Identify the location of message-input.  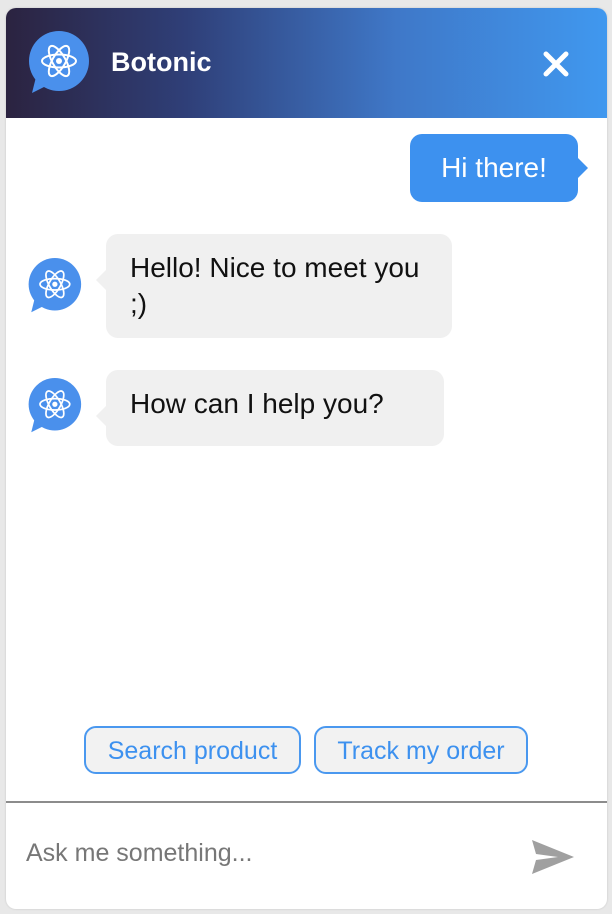
(266, 853).